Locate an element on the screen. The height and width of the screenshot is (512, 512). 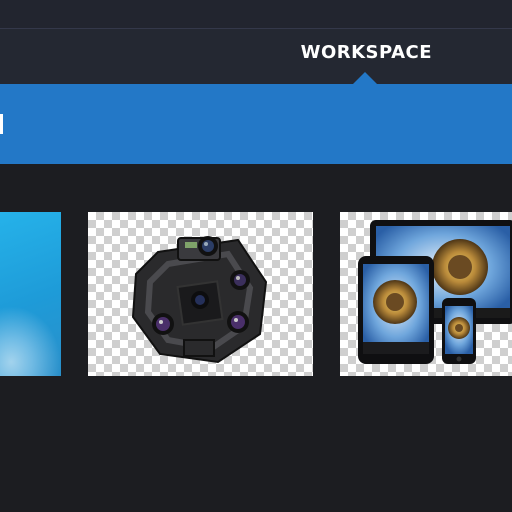
banner-edge-element is located at coordinates (1, 124).